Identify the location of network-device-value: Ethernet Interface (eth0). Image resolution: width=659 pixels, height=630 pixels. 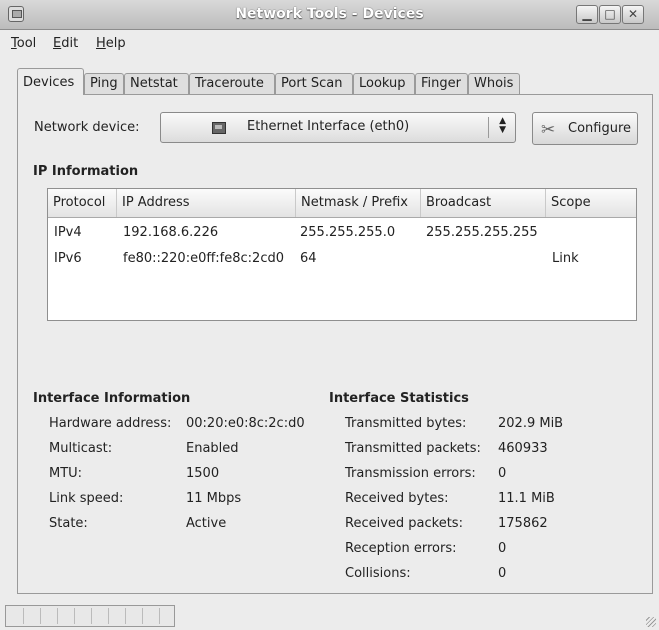
(328, 126).